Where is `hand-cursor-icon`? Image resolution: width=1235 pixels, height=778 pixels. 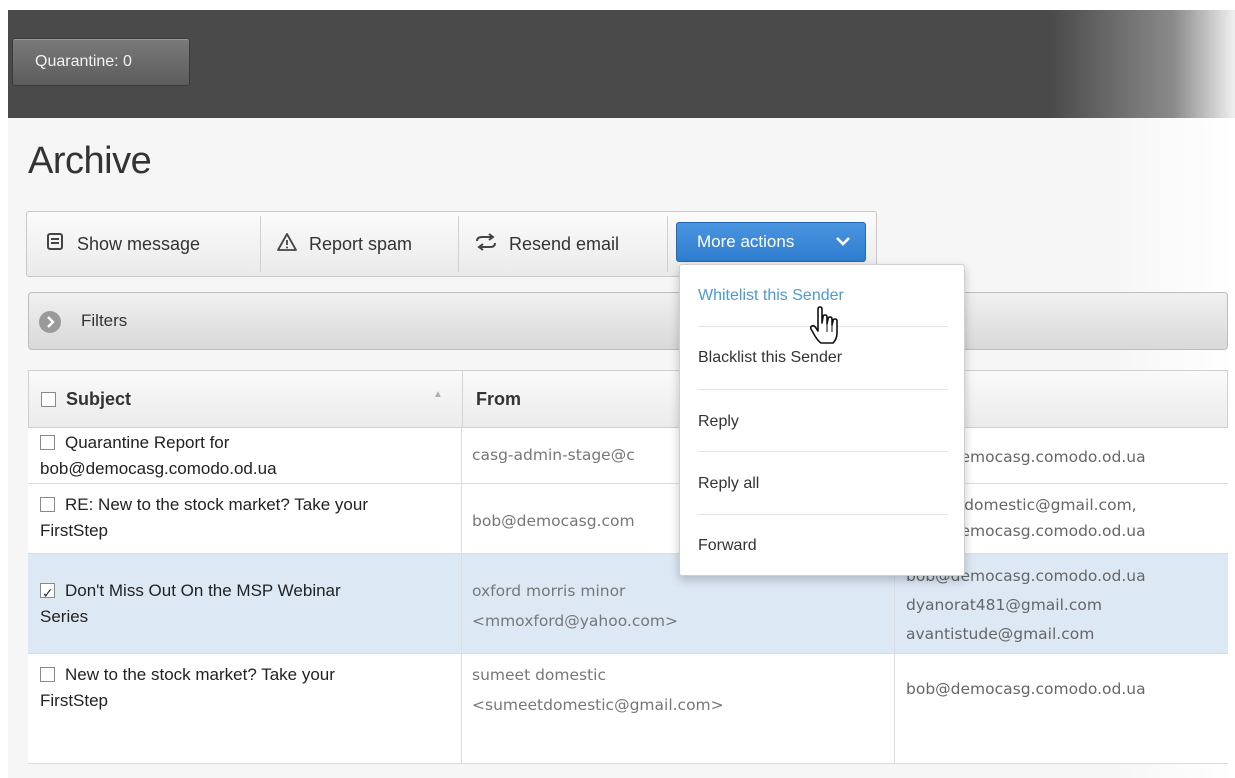
hand-cursor-icon is located at coordinates (824, 328).